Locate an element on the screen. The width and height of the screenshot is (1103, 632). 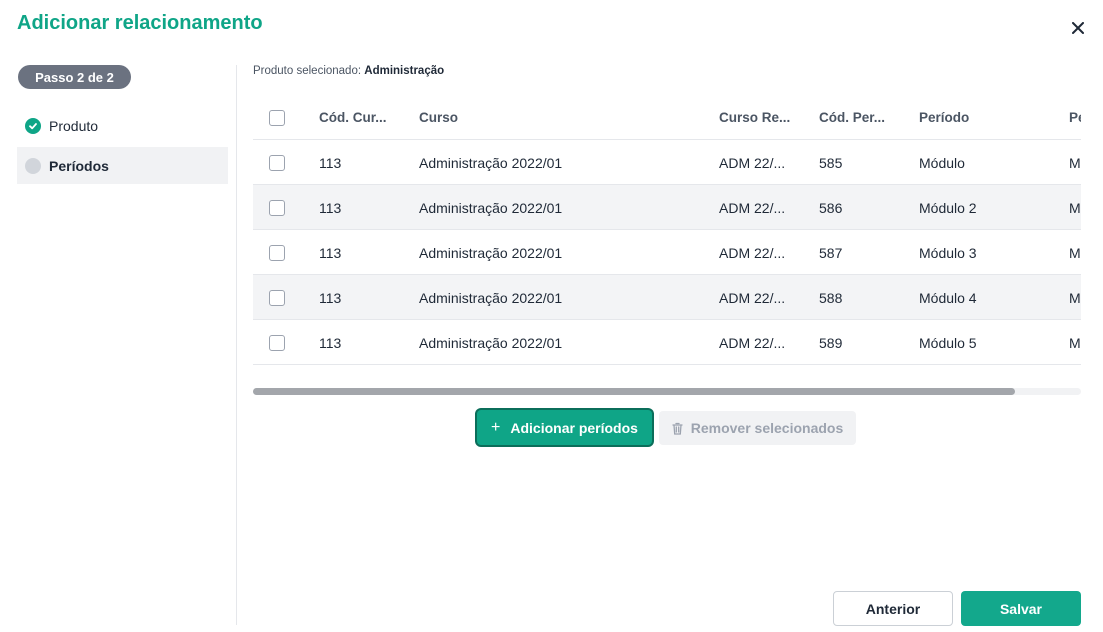
table-cell: 585 is located at coordinates (831, 162).